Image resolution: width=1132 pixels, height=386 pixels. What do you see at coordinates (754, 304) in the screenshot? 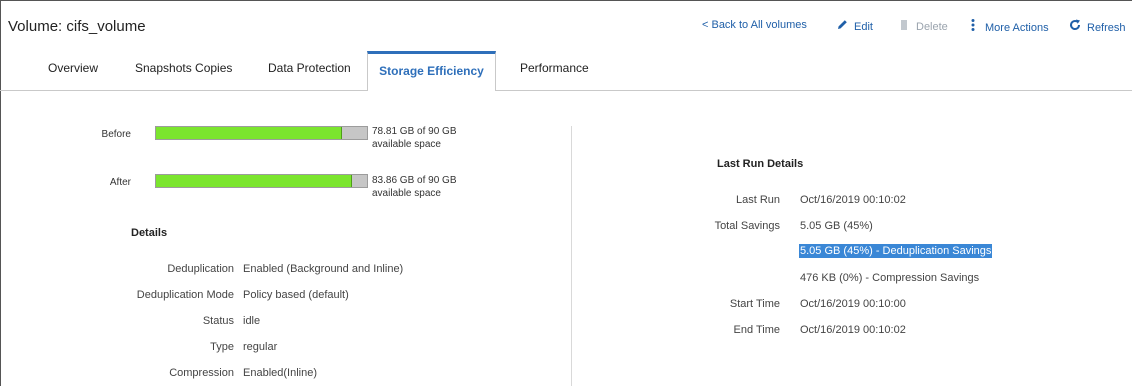
I see `start-time-label: Start Time` at bounding box center [754, 304].